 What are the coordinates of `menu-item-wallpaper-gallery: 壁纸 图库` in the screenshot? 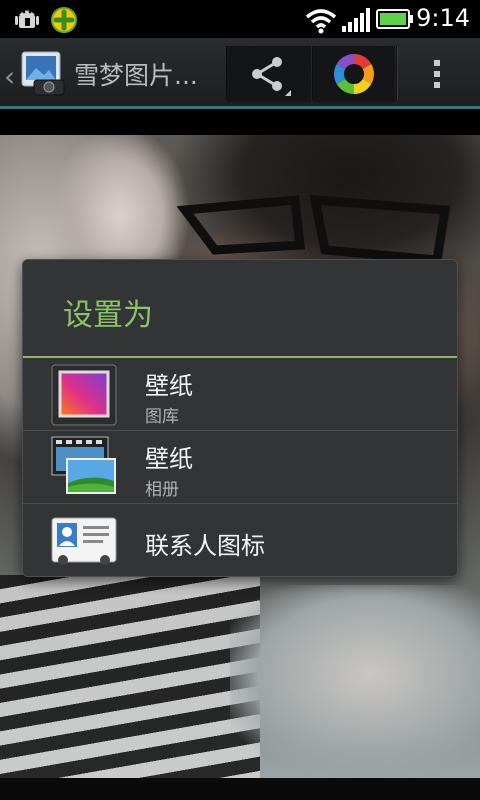 It's located at (240, 394).